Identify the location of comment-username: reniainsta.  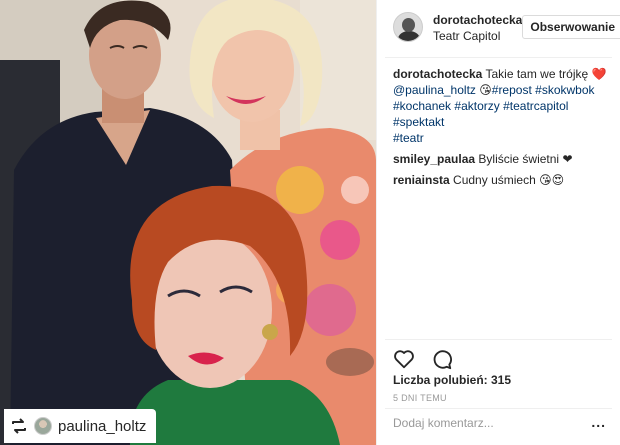
(421, 180).